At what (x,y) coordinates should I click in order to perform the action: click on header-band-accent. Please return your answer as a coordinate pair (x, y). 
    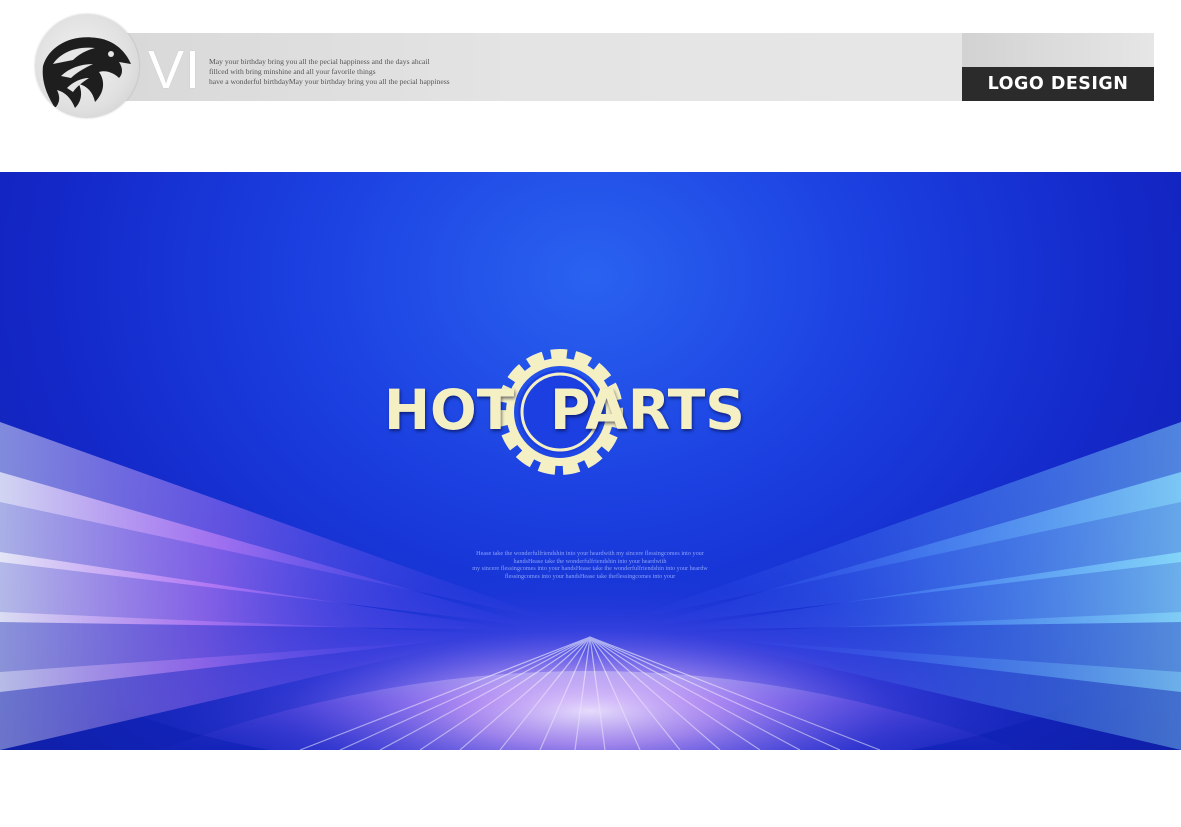
    Looking at the image, I should click on (1058, 50).